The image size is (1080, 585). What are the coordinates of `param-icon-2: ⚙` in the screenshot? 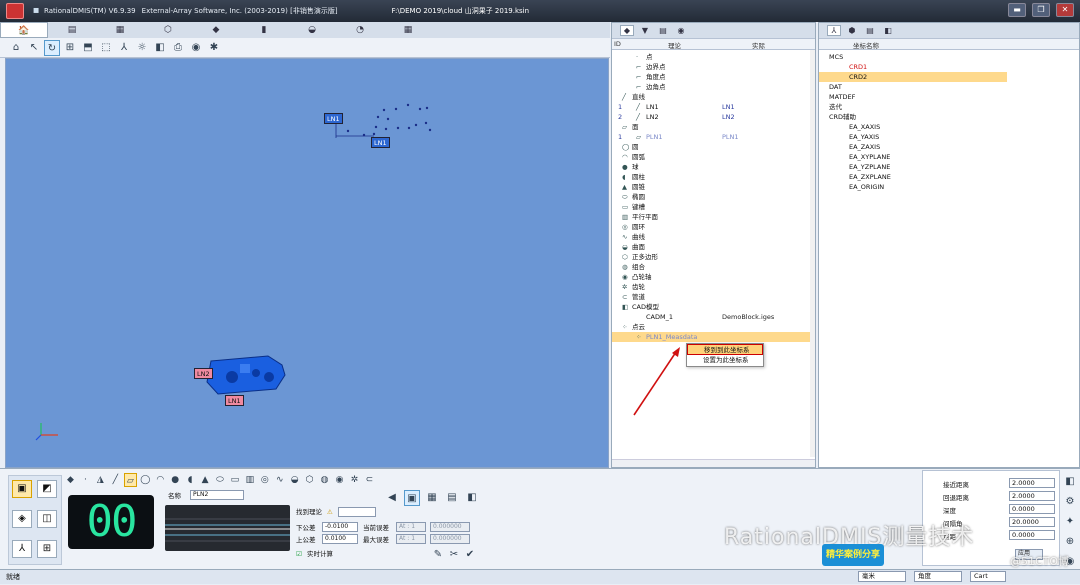 It's located at (1070, 502).